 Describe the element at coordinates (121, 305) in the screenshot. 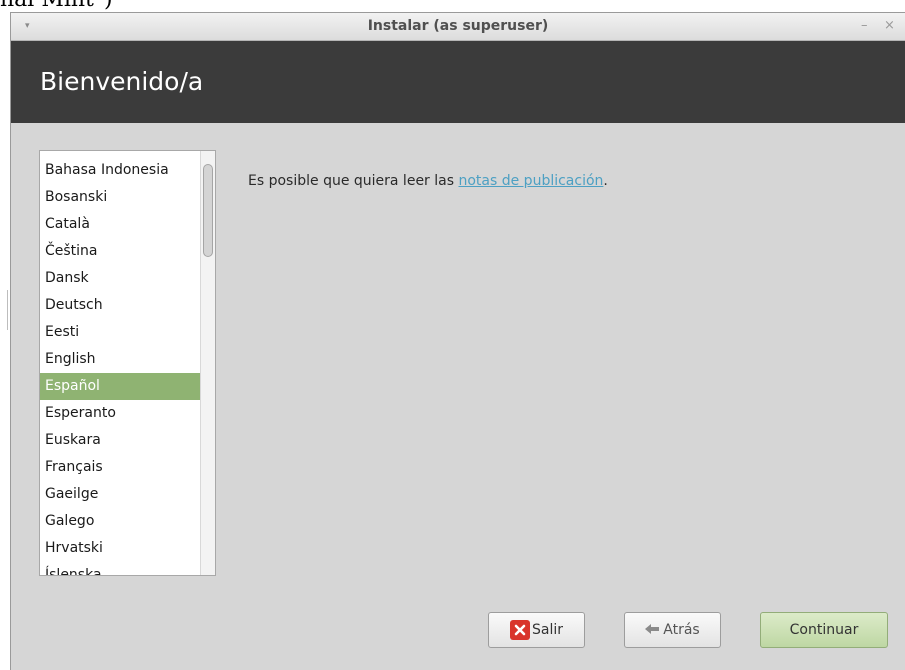

I see `language-item: Deutsch` at that location.